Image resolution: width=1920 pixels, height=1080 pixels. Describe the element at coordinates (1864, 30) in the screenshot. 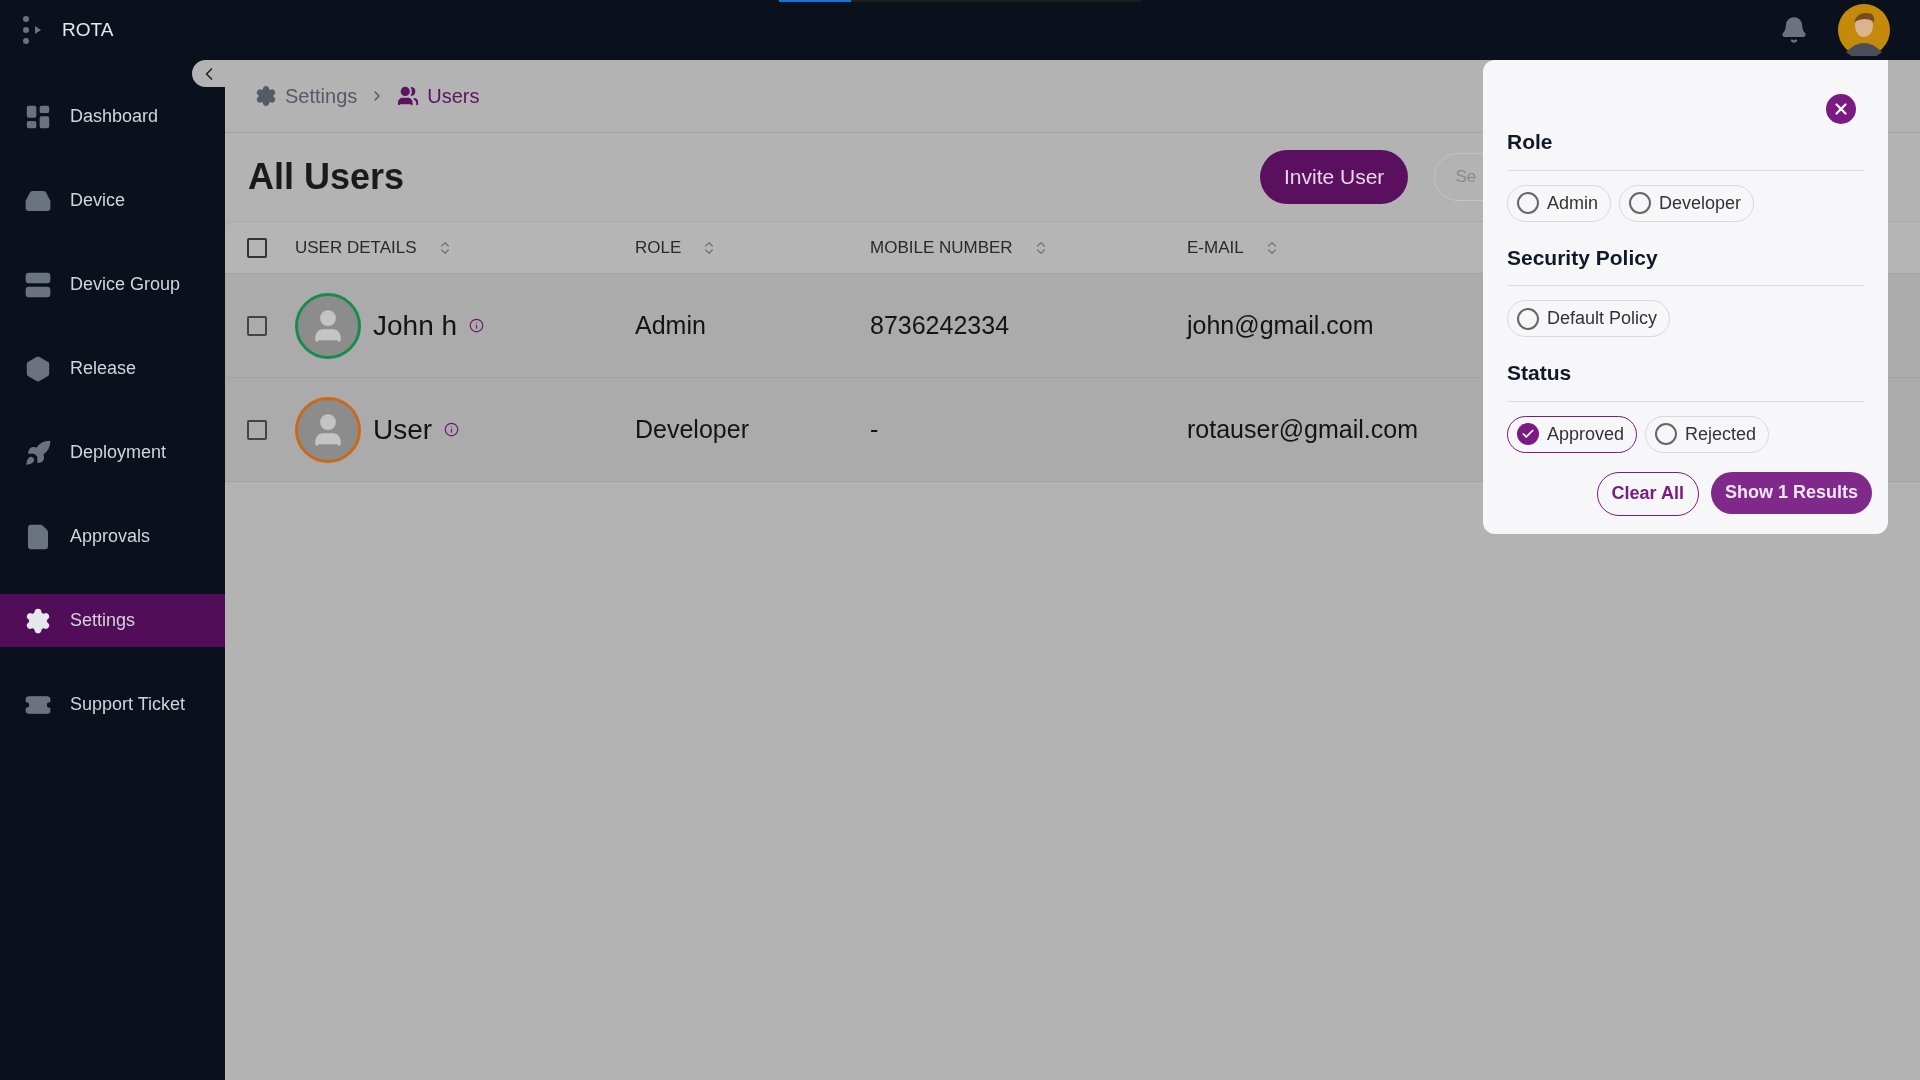

I see `user-avatar` at that location.